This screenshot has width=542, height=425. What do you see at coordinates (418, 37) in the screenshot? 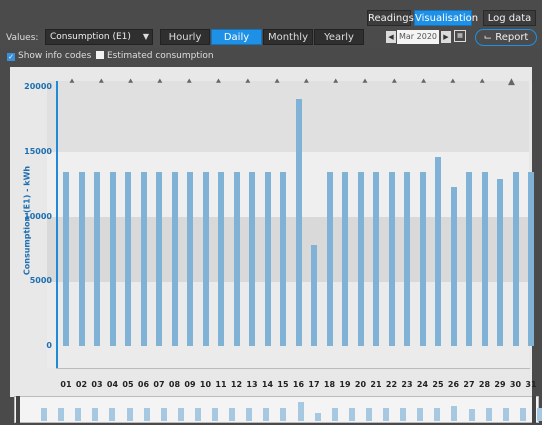
I see `date-field: Mar 2020` at bounding box center [418, 37].